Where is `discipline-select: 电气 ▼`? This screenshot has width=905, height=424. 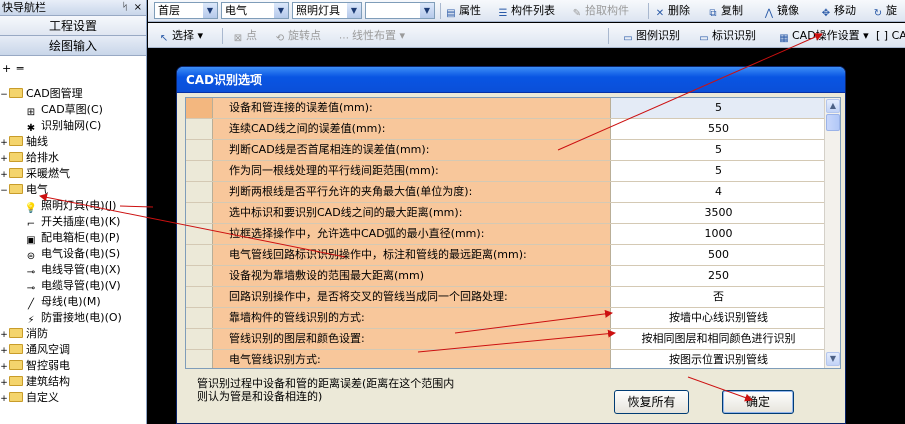 discipline-select: 电气 ▼ is located at coordinates (255, 10).